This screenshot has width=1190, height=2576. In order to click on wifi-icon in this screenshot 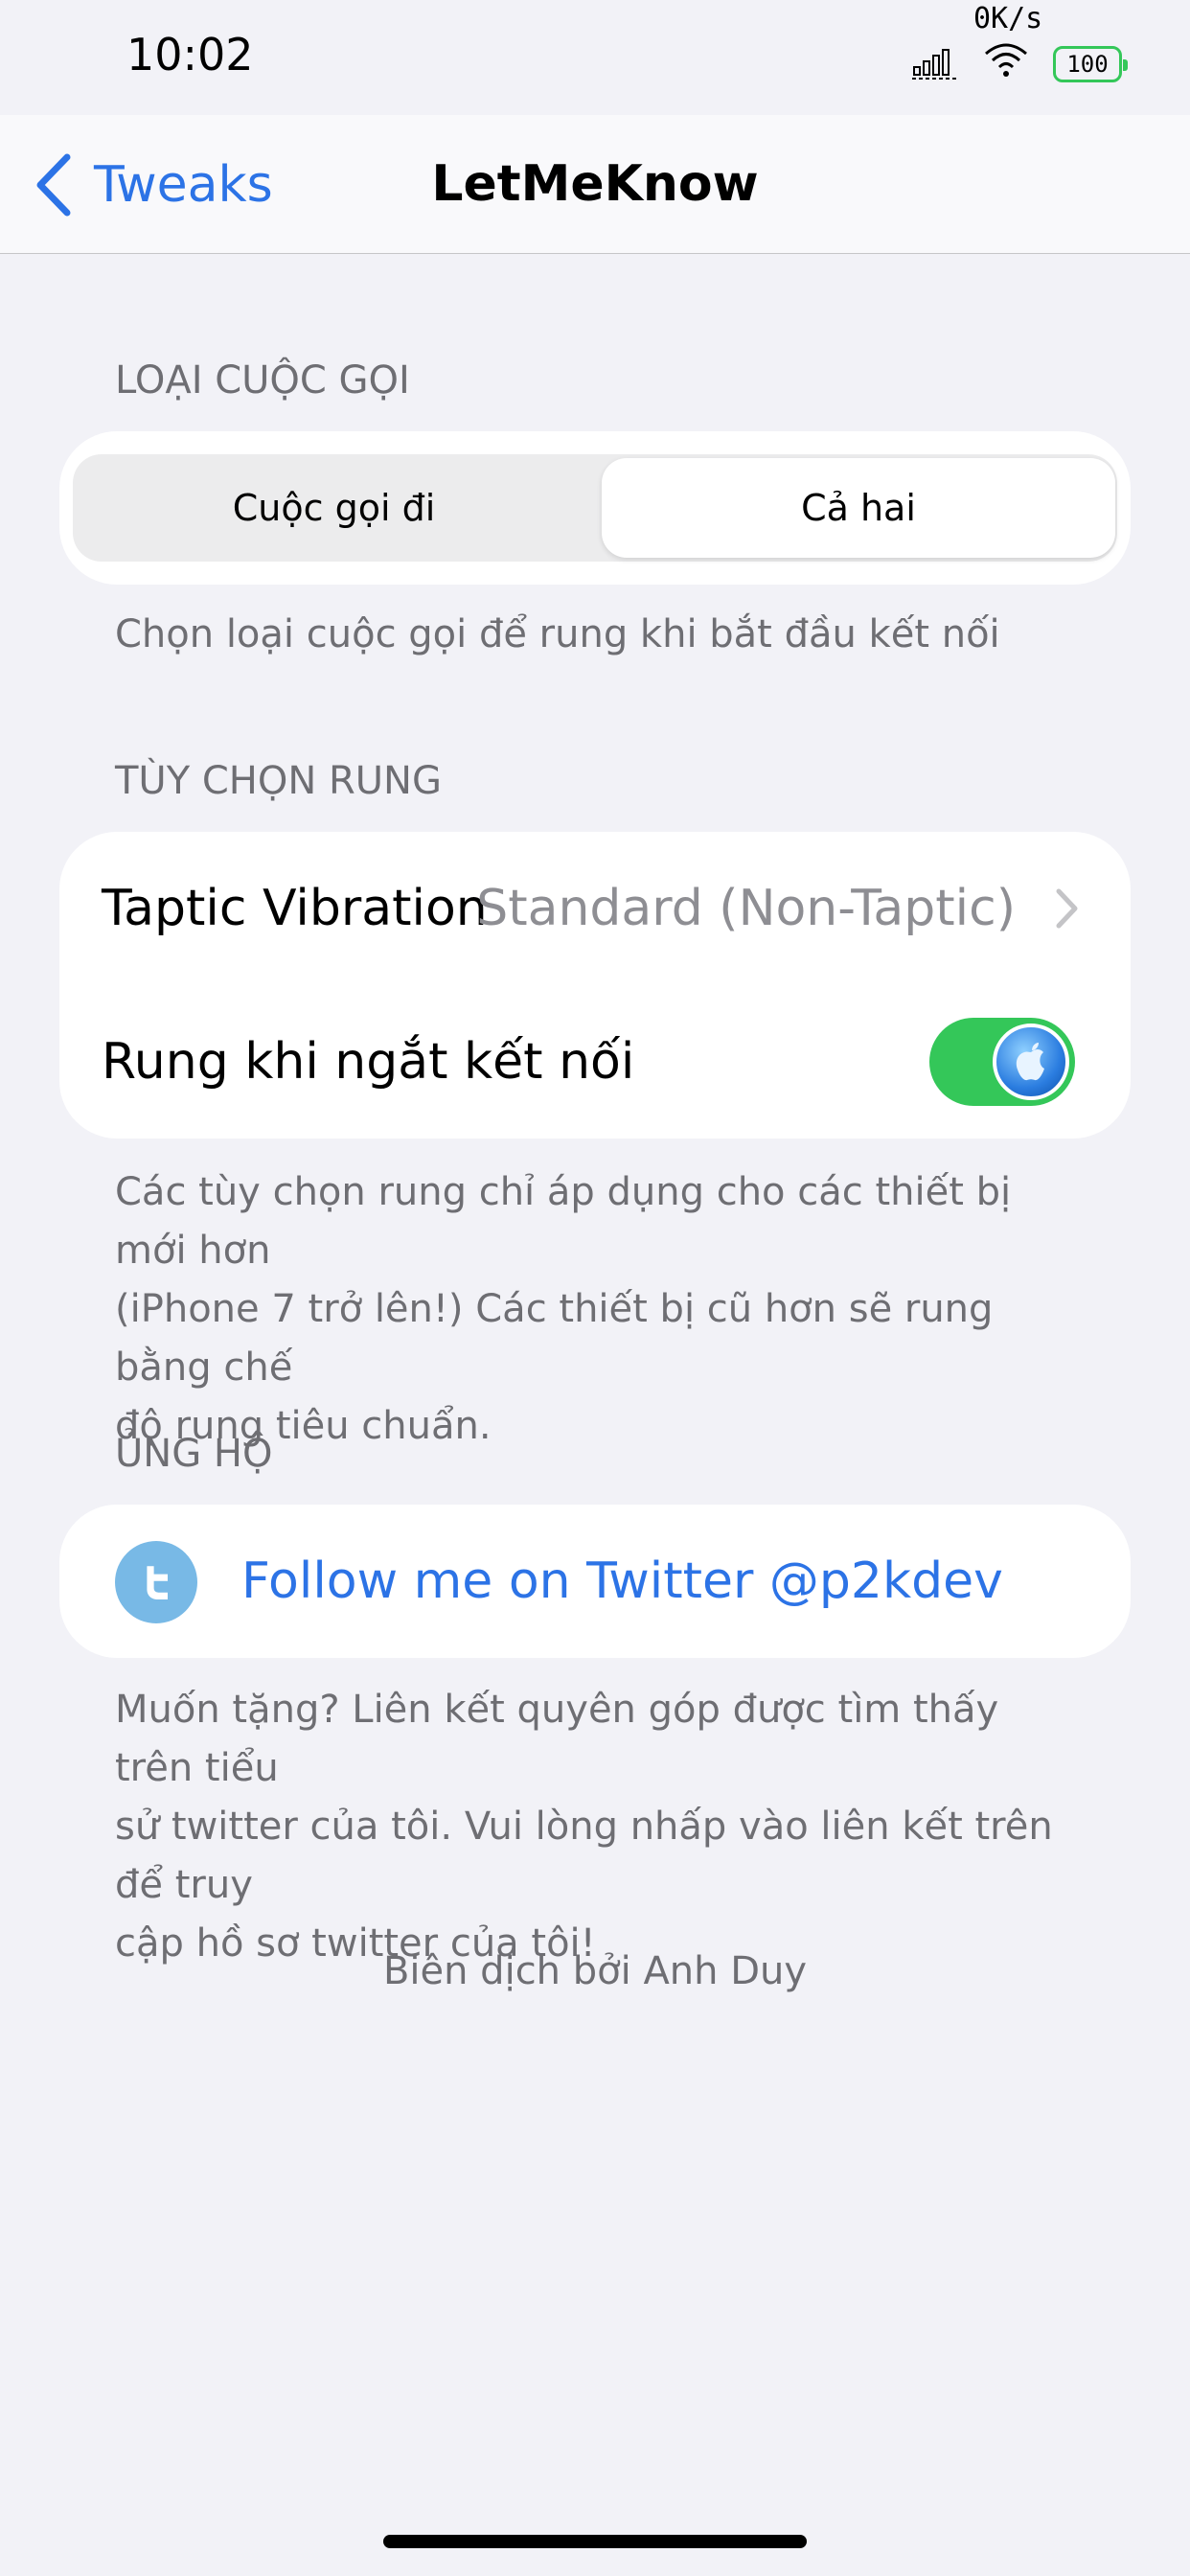, I will do `click(1006, 60)`.